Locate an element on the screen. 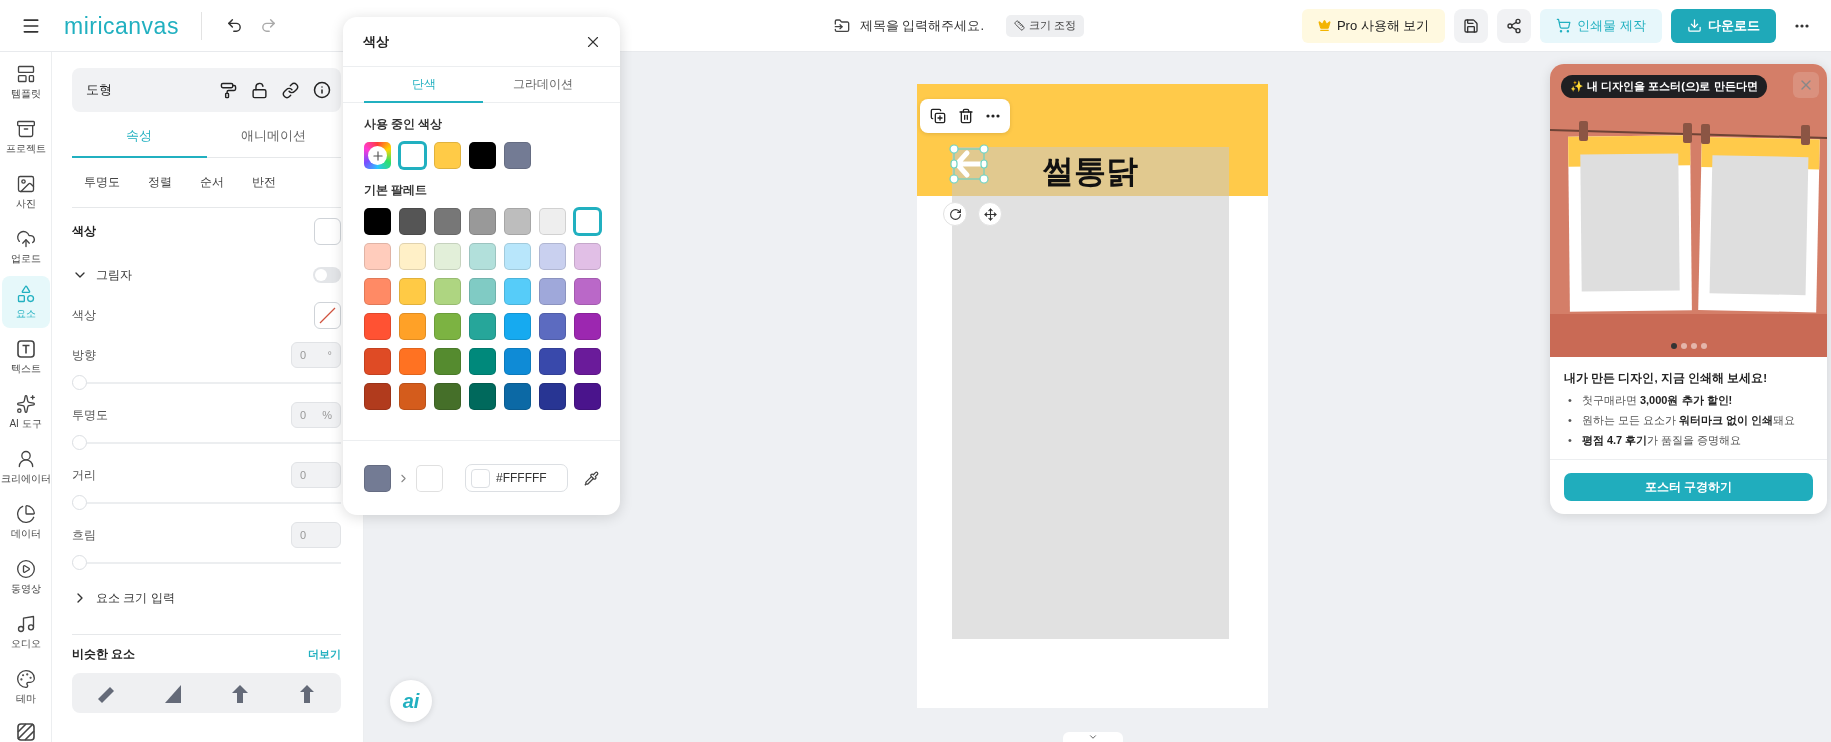 Image resolution: width=1831 pixels, height=742 pixels. color-mode-tab: 그라데이션 is located at coordinates (542, 85).